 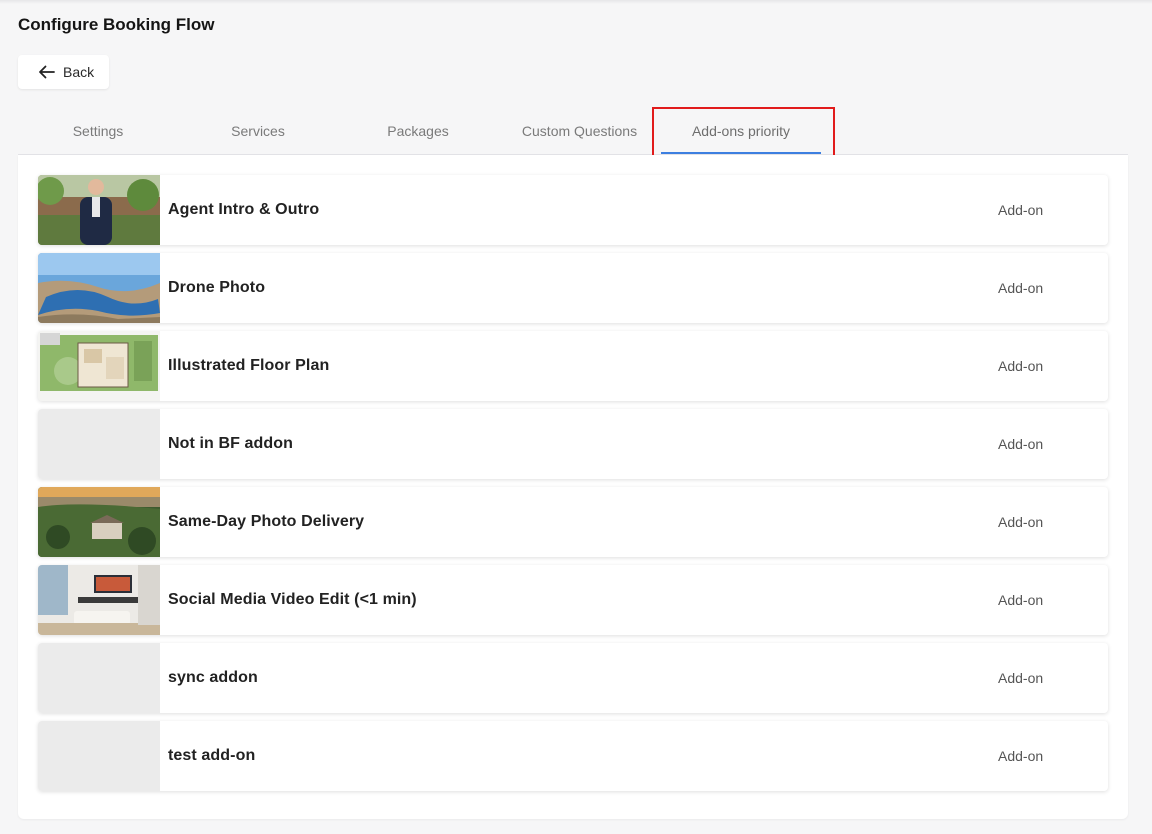 I want to click on addon-row: test add-on Add-on, so click(x=573, y=756).